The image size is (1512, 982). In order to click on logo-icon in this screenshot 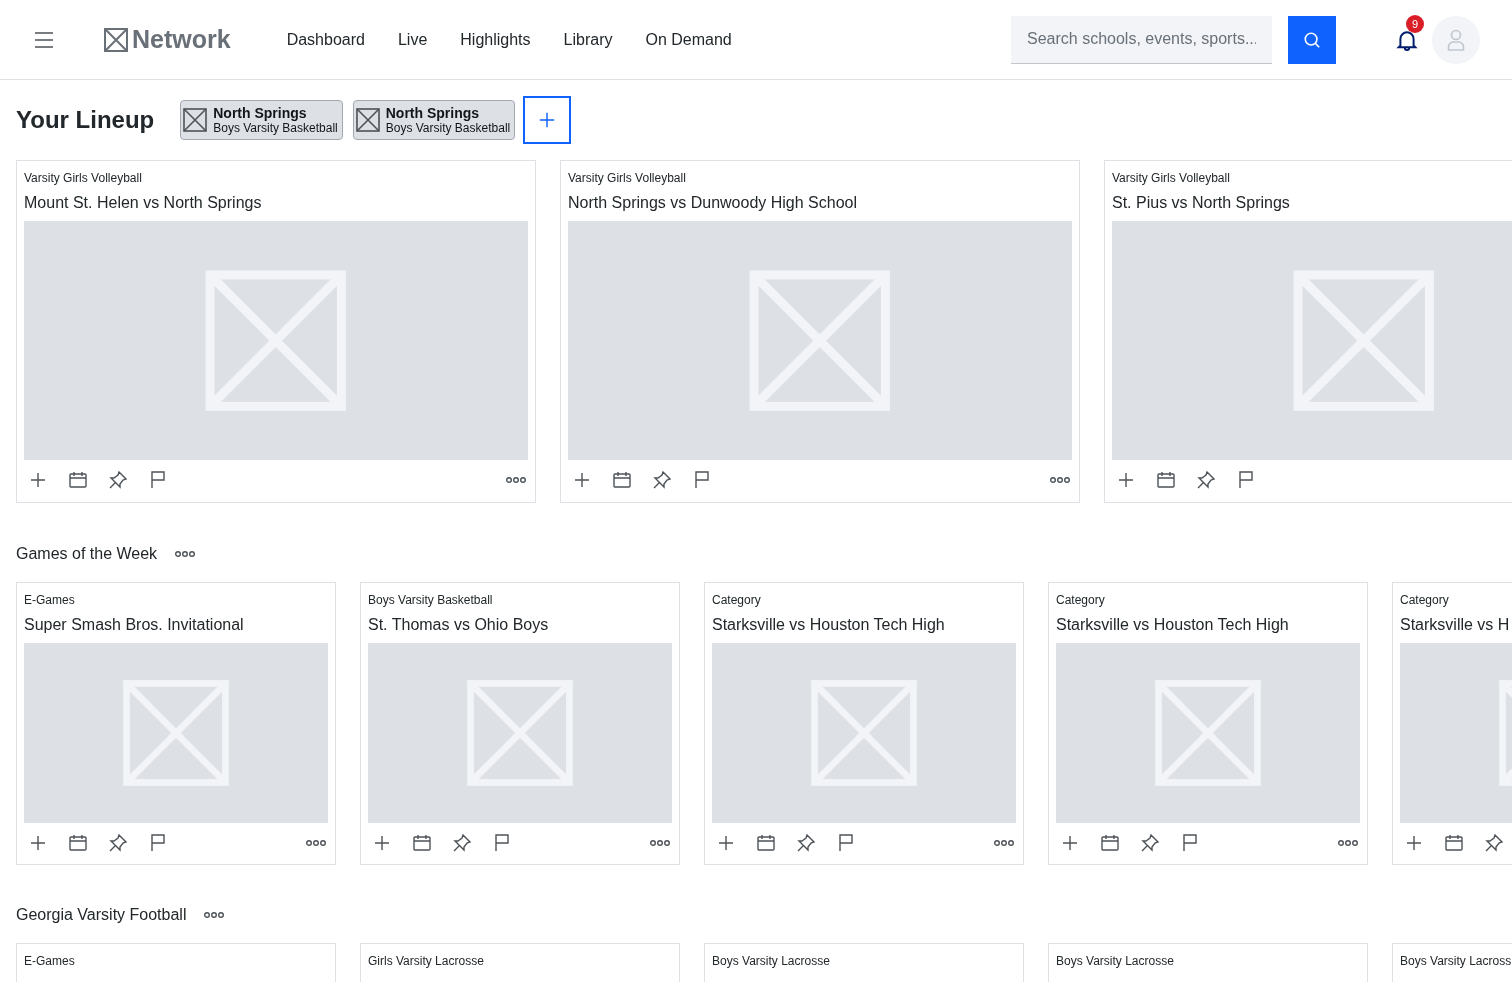, I will do `click(116, 39)`.